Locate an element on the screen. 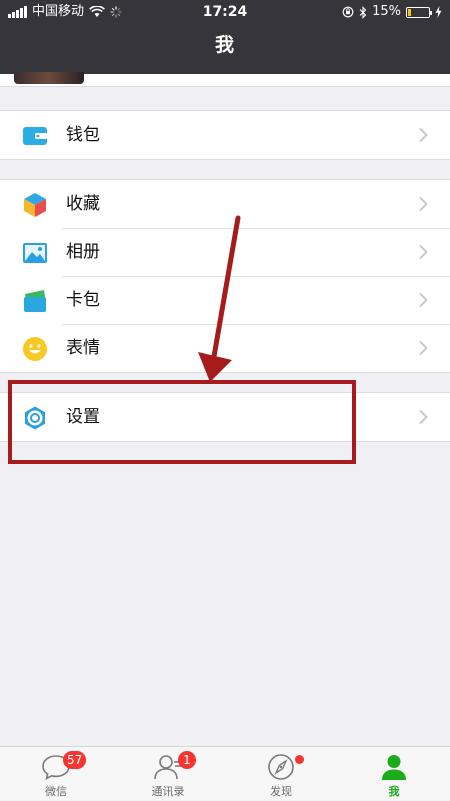  battery-icon is located at coordinates (419, 12).